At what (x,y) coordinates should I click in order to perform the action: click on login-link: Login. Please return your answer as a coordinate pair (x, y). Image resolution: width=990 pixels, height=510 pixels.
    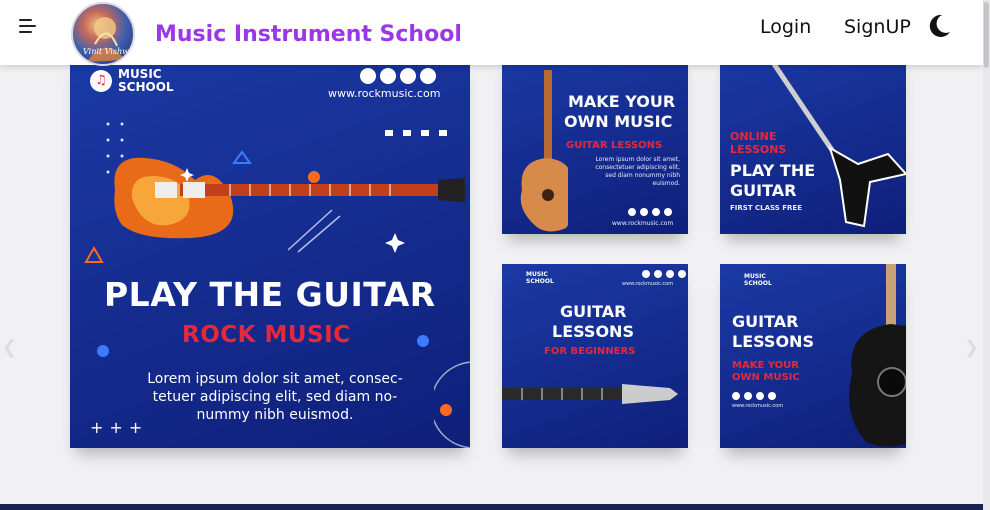
    Looking at the image, I should click on (785, 27).